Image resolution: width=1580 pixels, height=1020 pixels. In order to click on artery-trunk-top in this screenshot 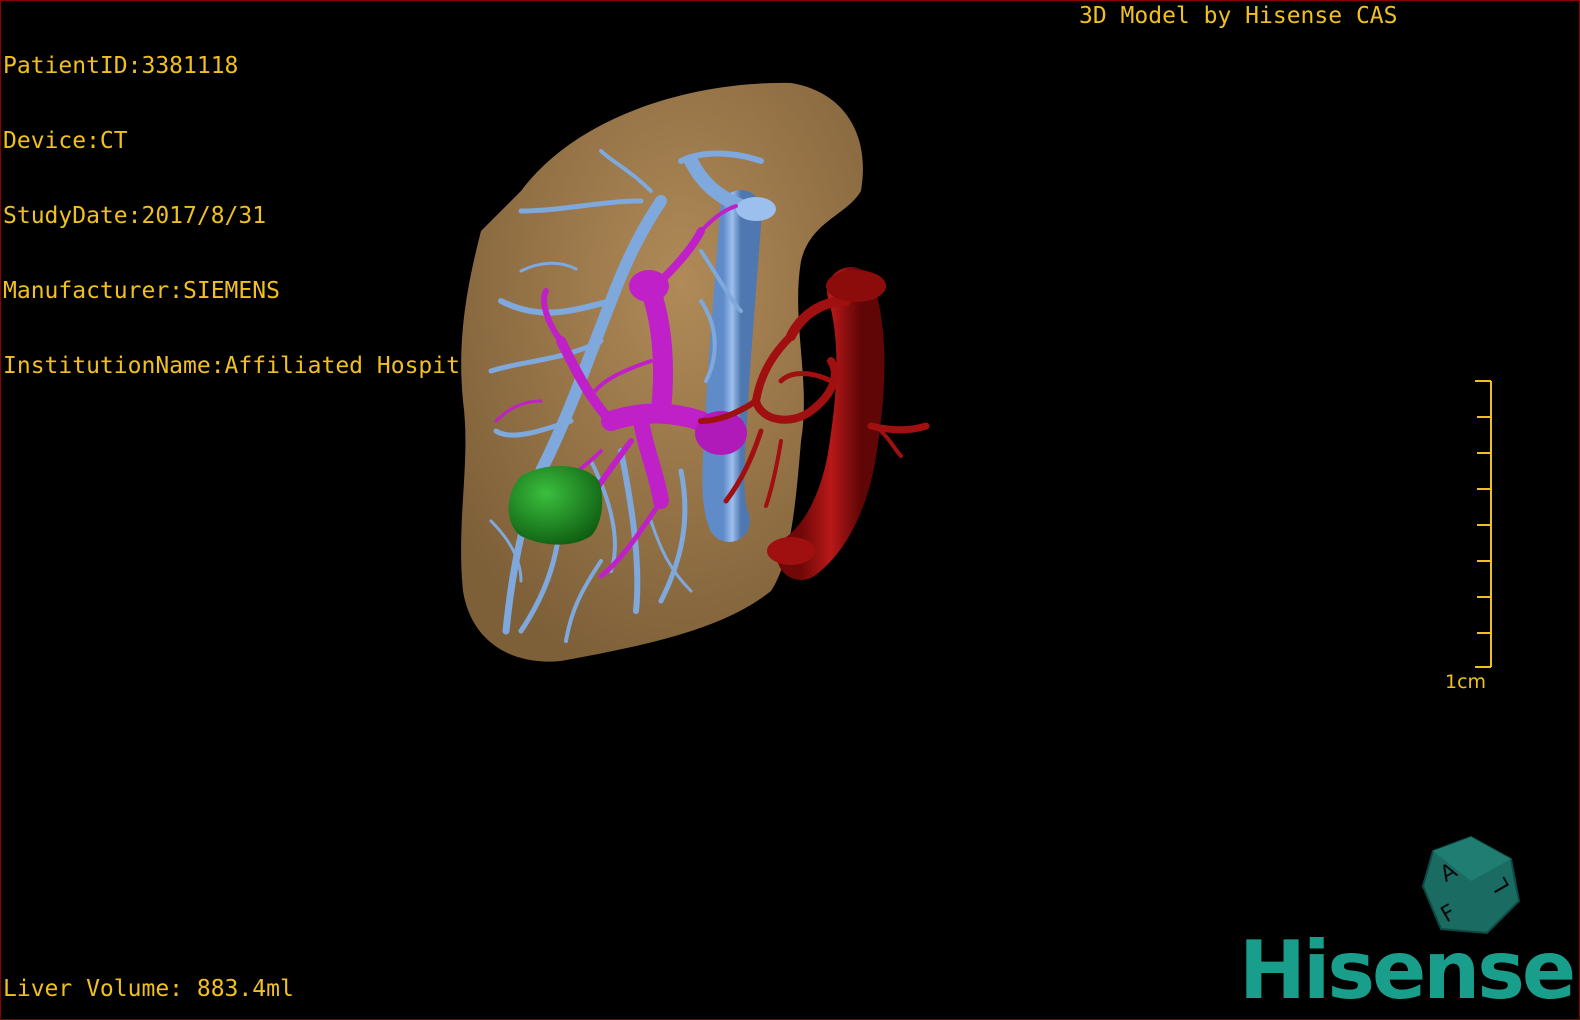, I will do `click(856, 286)`.